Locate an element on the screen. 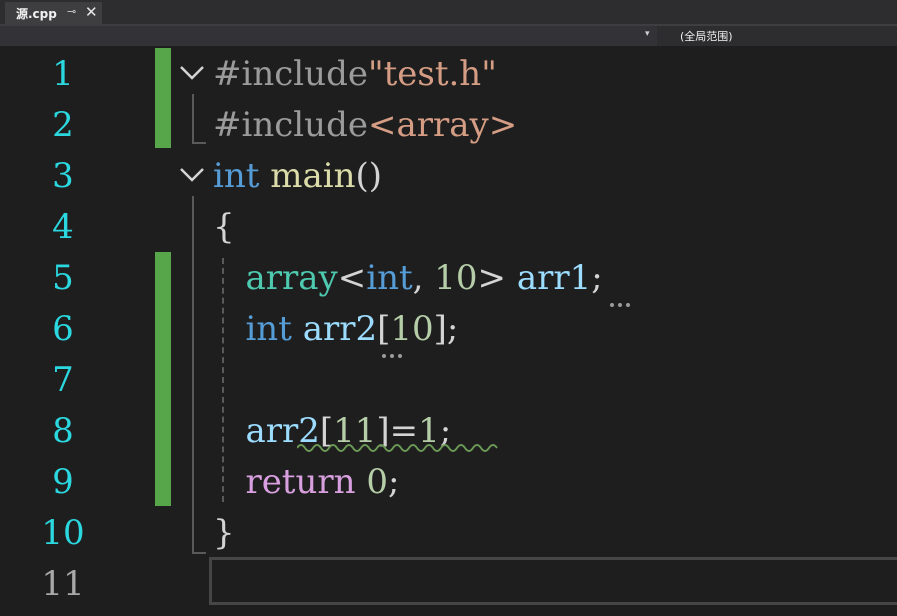  open-brace: { is located at coordinates (224, 227).